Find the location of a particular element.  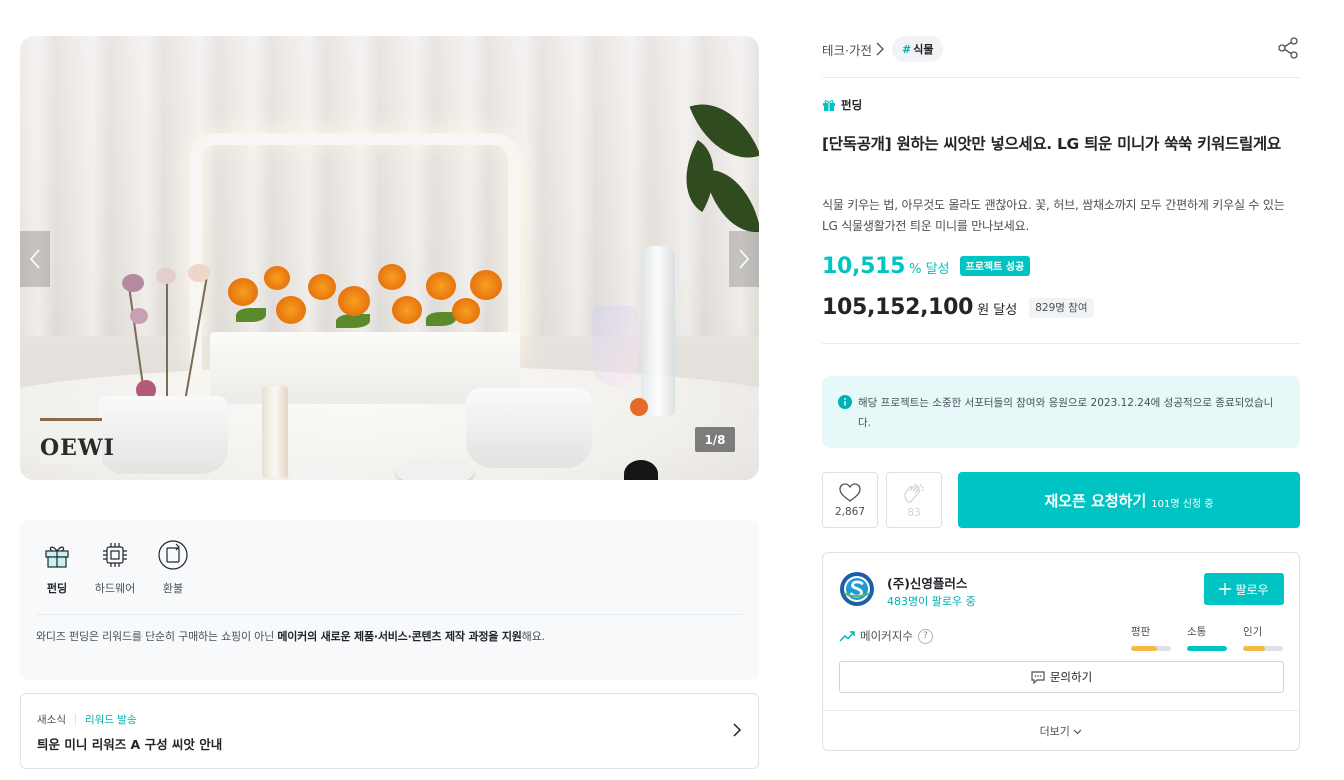

carousel-prev-button is located at coordinates (35, 259).